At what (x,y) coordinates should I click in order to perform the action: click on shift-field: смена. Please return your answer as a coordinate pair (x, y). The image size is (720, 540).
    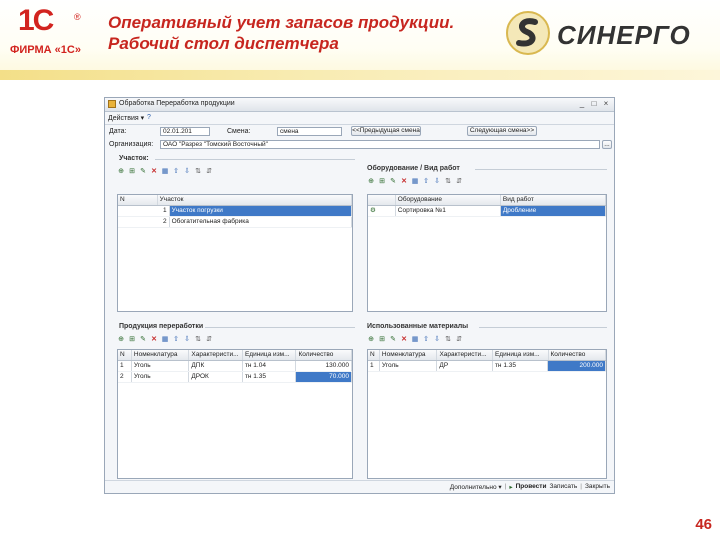
    Looking at the image, I should click on (309, 131).